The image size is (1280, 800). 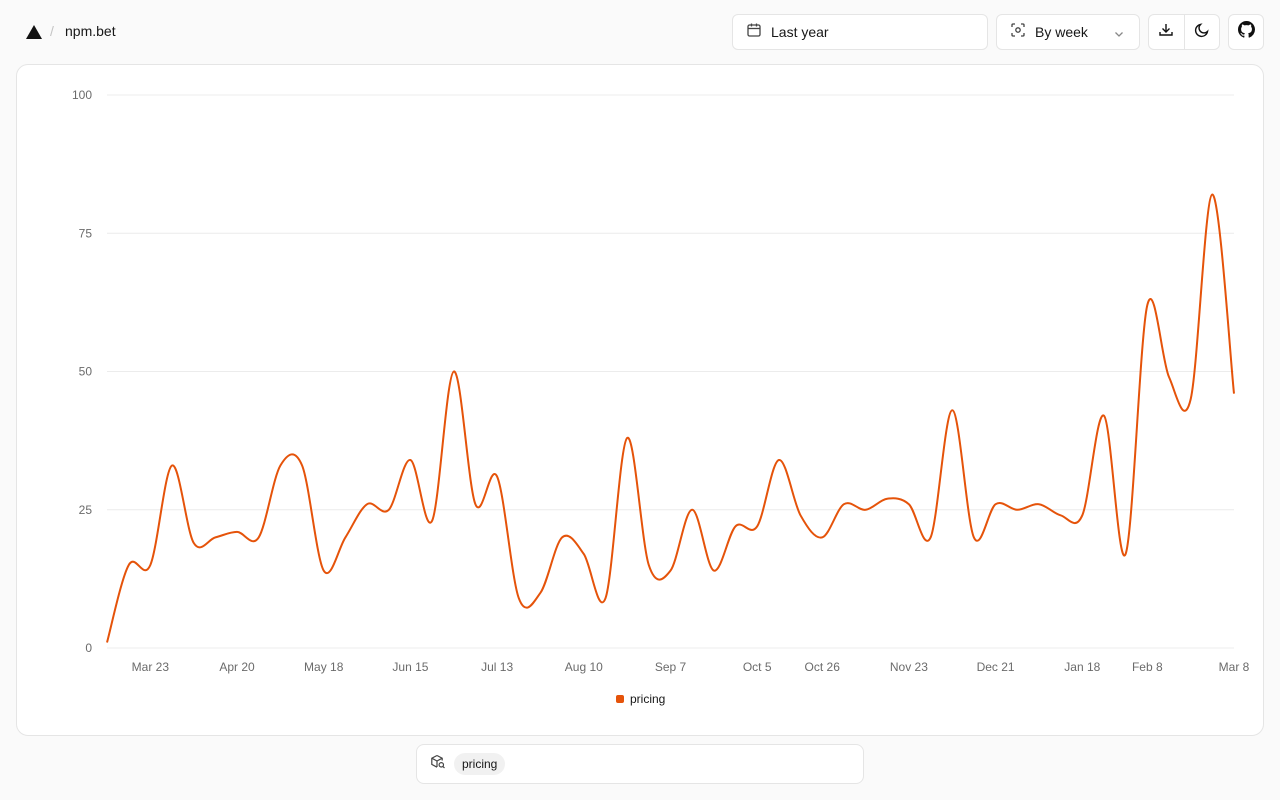 I want to click on calendar-icon, so click(x=754, y=32).